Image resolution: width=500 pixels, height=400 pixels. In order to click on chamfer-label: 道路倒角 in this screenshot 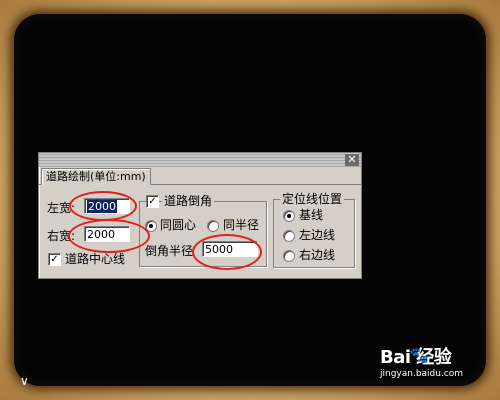, I will do `click(188, 201)`.